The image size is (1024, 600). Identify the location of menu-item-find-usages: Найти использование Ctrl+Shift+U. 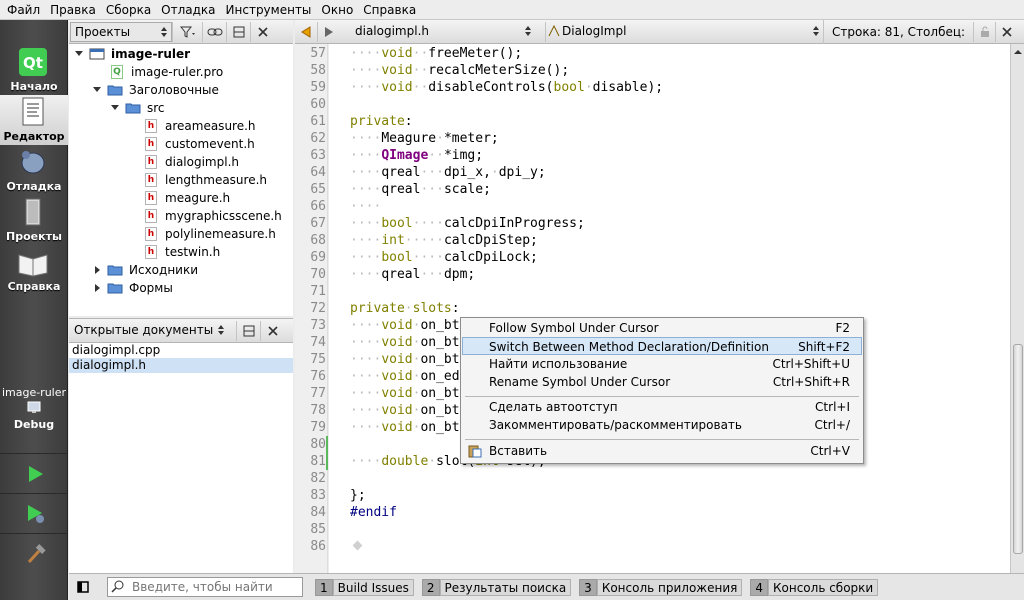
(662, 364).